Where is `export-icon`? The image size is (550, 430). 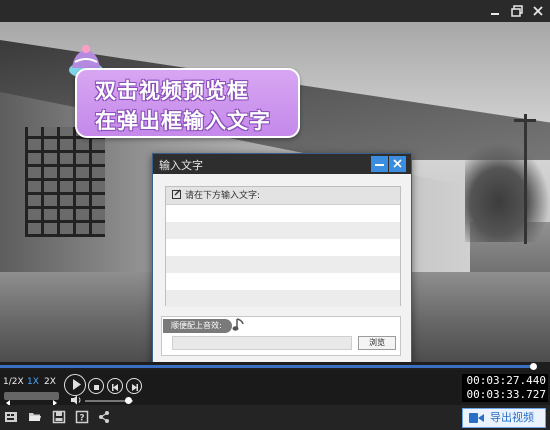 export-icon is located at coordinates (476, 418).